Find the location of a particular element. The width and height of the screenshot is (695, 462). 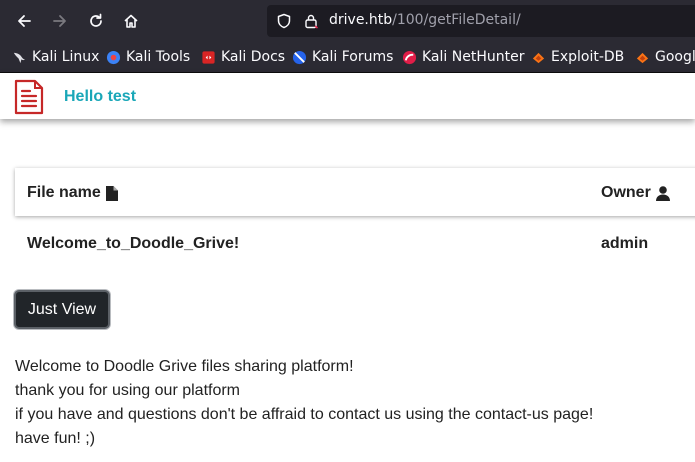

bookmark-exploit-db: Exploit-DB is located at coordinates (577, 57).